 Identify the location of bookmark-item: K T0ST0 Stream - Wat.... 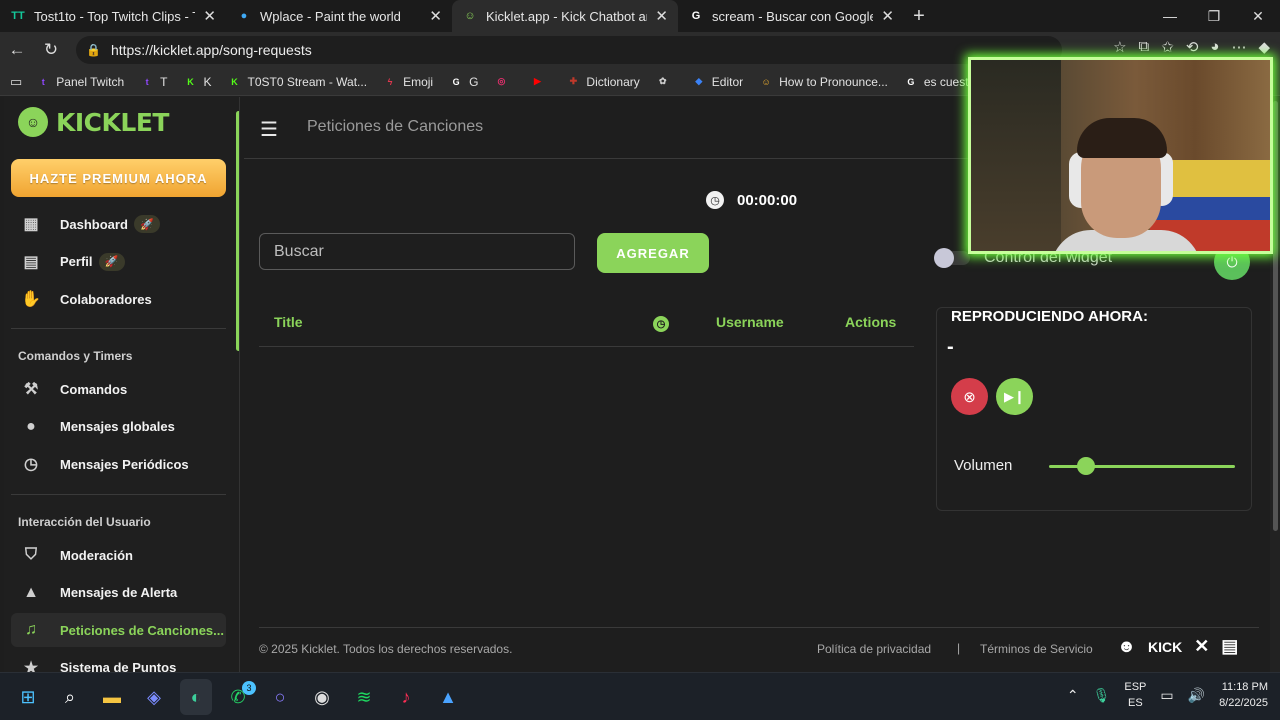
(297, 82).